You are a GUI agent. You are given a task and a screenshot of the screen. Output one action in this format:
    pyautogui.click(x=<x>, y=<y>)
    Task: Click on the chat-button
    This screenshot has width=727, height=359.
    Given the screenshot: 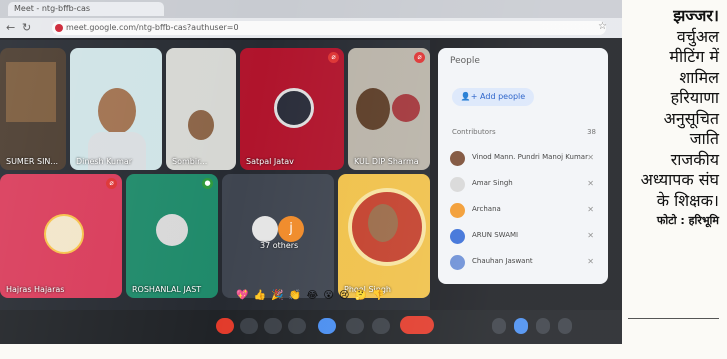 What is the action you would take?
    pyautogui.click(x=543, y=326)
    